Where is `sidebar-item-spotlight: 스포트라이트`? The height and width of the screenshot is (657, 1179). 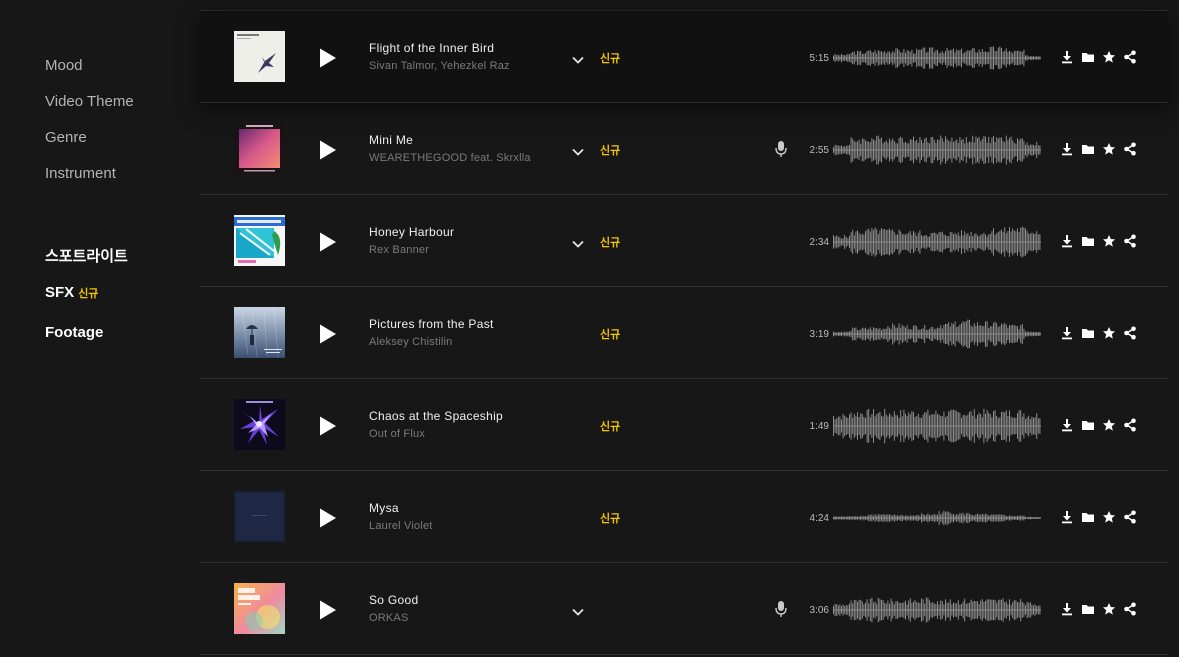
sidebar-item-spotlight: 스포트라이트 is located at coordinates (86, 255).